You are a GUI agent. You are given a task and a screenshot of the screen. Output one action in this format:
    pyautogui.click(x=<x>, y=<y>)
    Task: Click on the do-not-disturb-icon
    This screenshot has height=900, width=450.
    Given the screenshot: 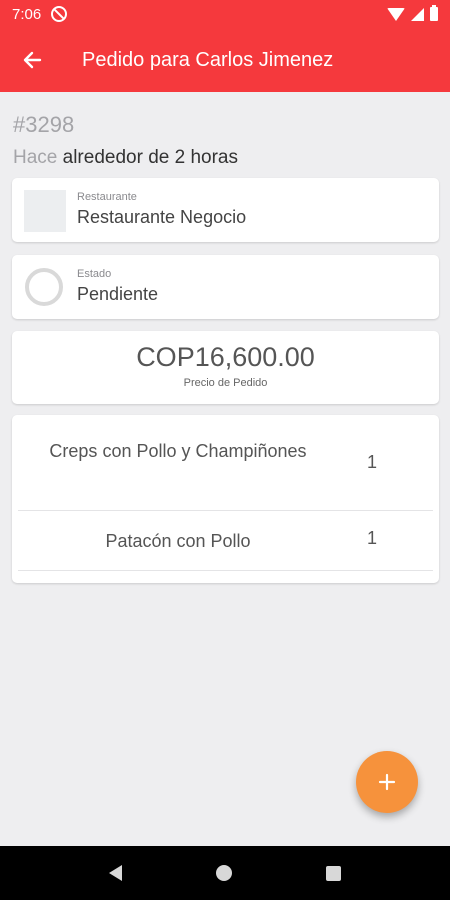 What is the action you would take?
    pyautogui.click(x=59, y=14)
    